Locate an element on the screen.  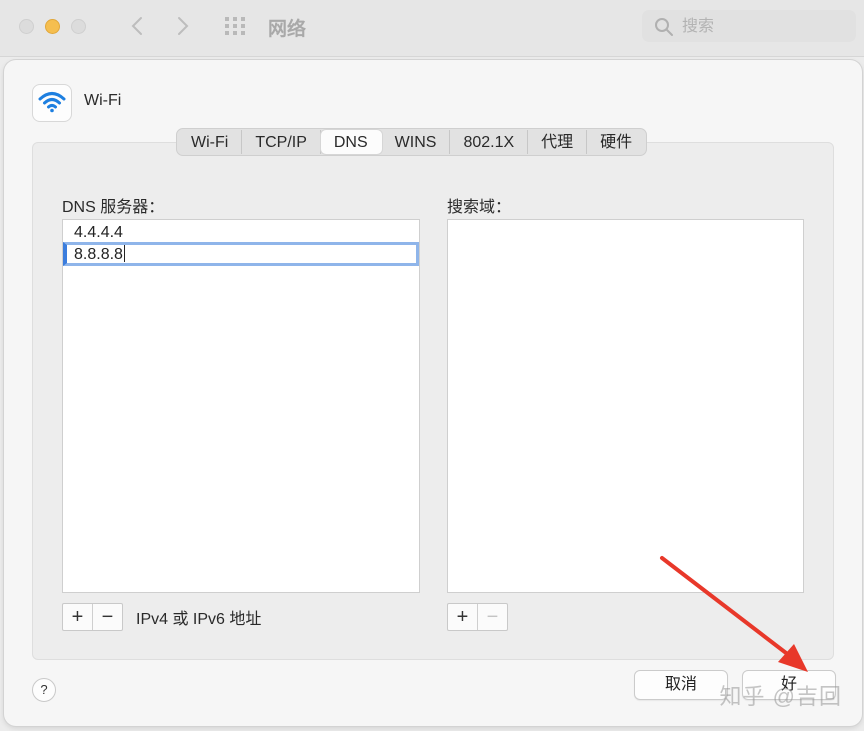
dns-add-remove-control: + − is located at coordinates (92, 617).